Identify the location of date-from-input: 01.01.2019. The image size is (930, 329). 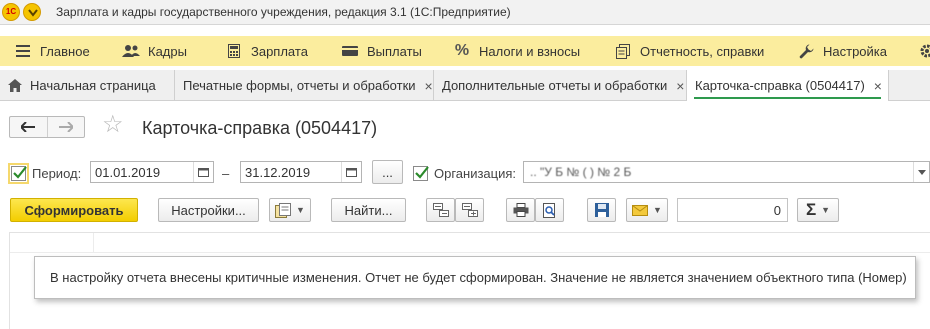
(152, 172).